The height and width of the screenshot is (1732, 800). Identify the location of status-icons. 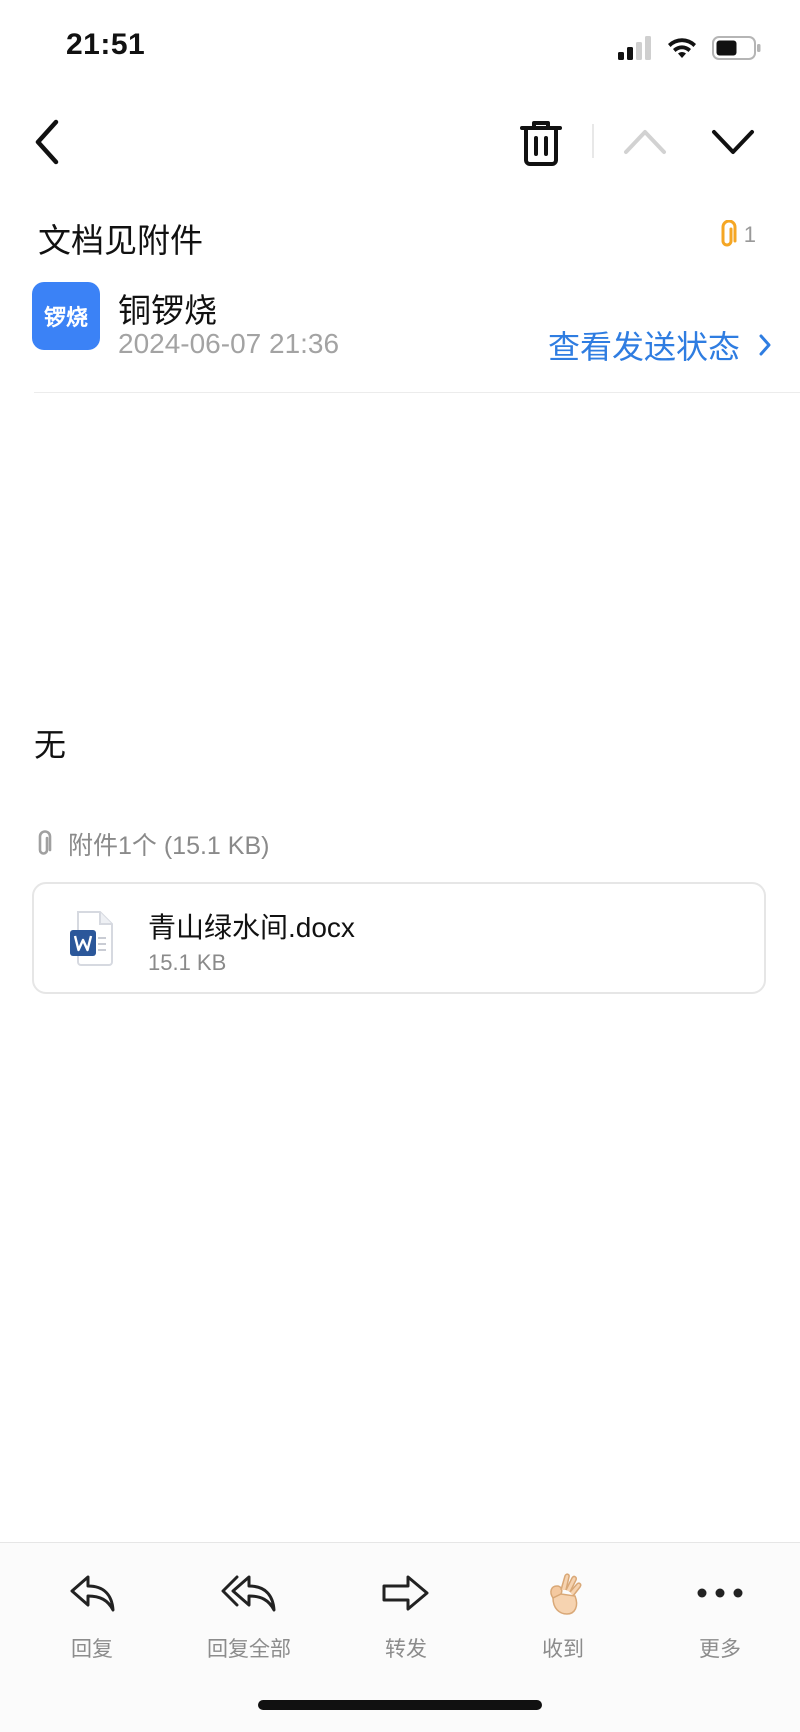
(690, 48).